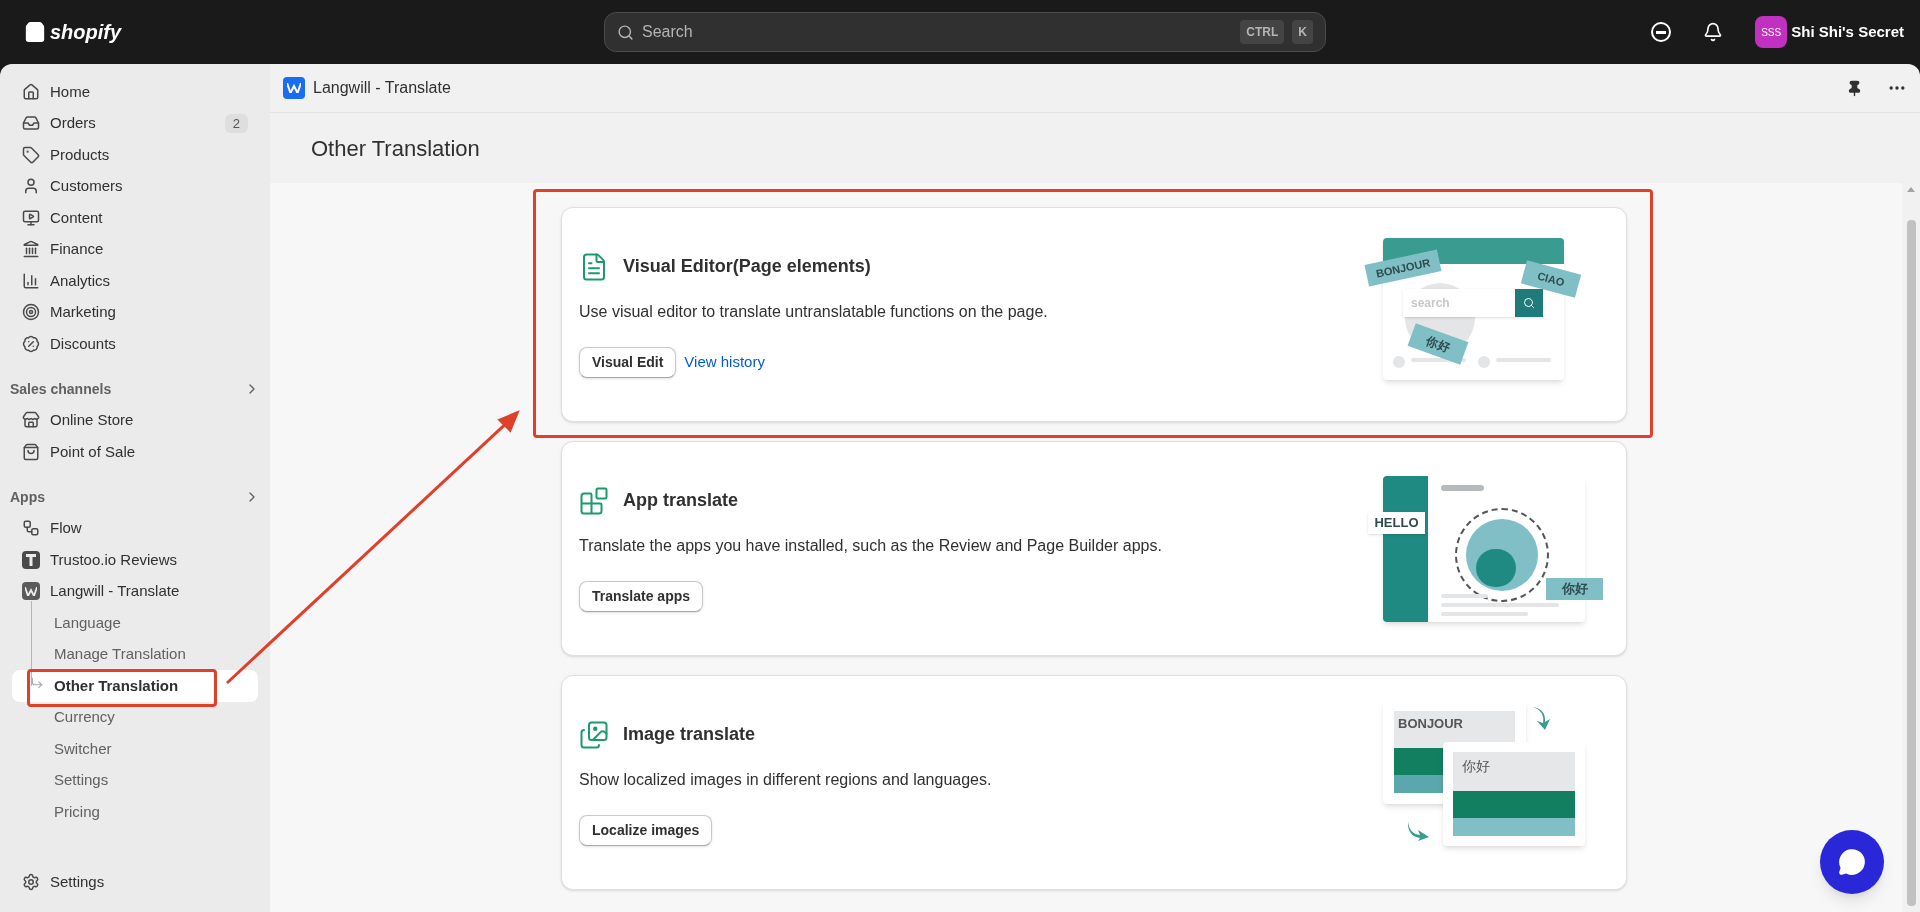 The height and width of the screenshot is (912, 1920). Describe the element at coordinates (747, 266) in the screenshot. I see `card-title: Visual Editor(Page elements)` at that location.